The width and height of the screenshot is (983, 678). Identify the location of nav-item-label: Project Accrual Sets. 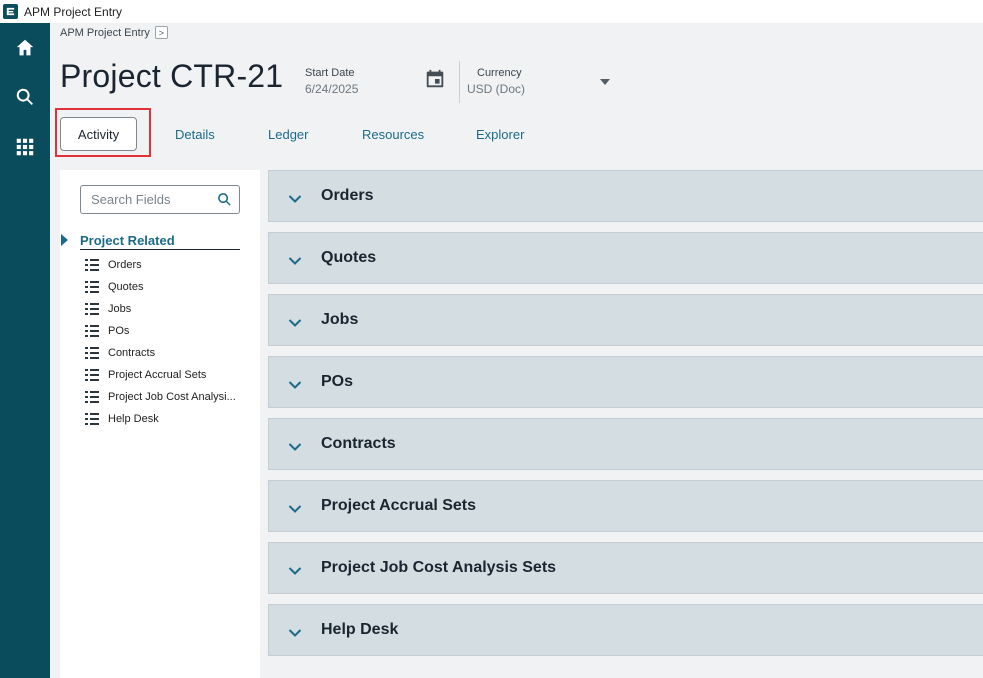
(157, 375).